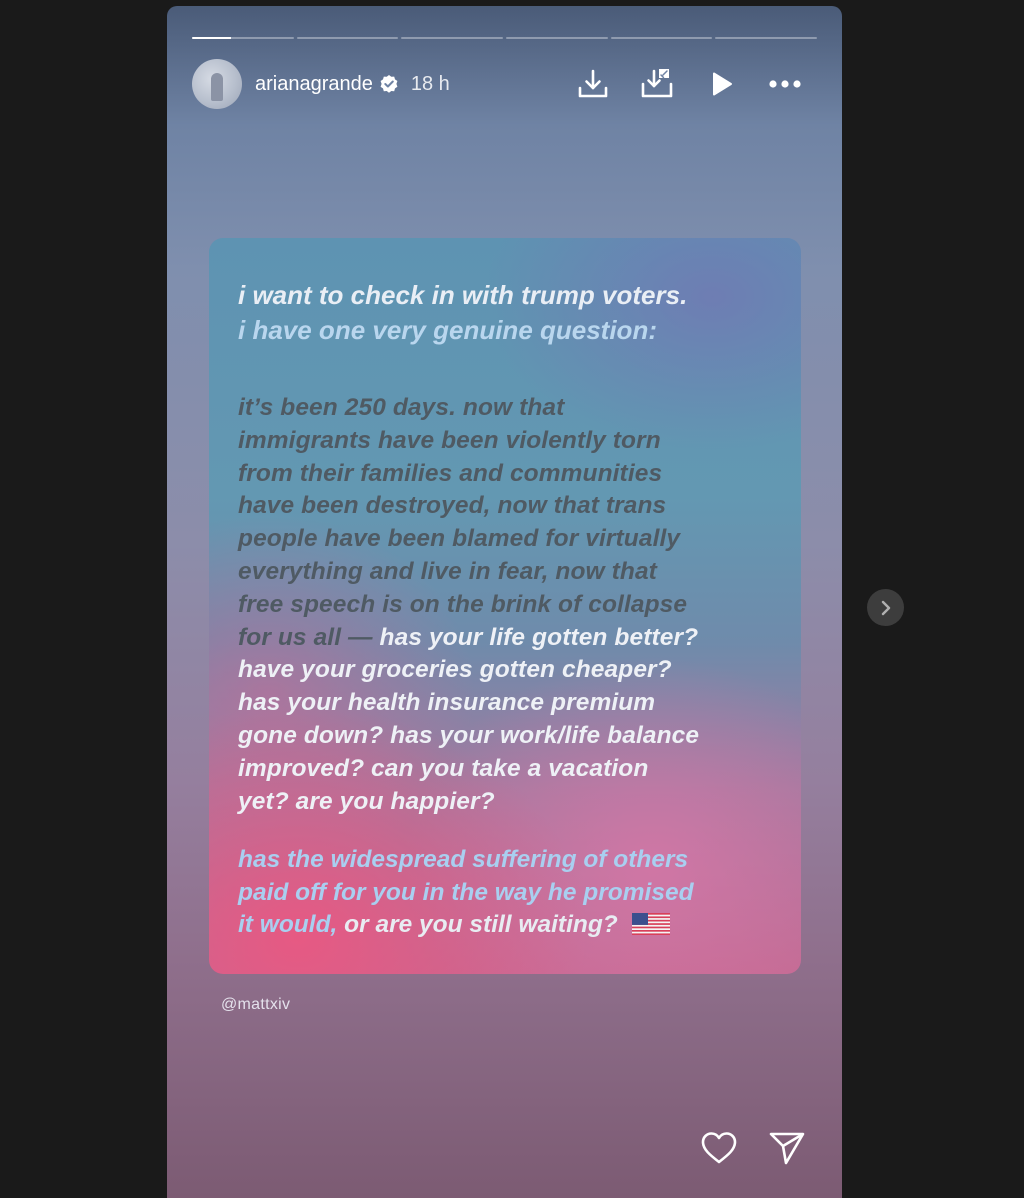 This screenshot has height=1198, width=1024. What do you see at coordinates (288, 925) in the screenshot?
I see `closing-text-blue: it would,` at bounding box center [288, 925].